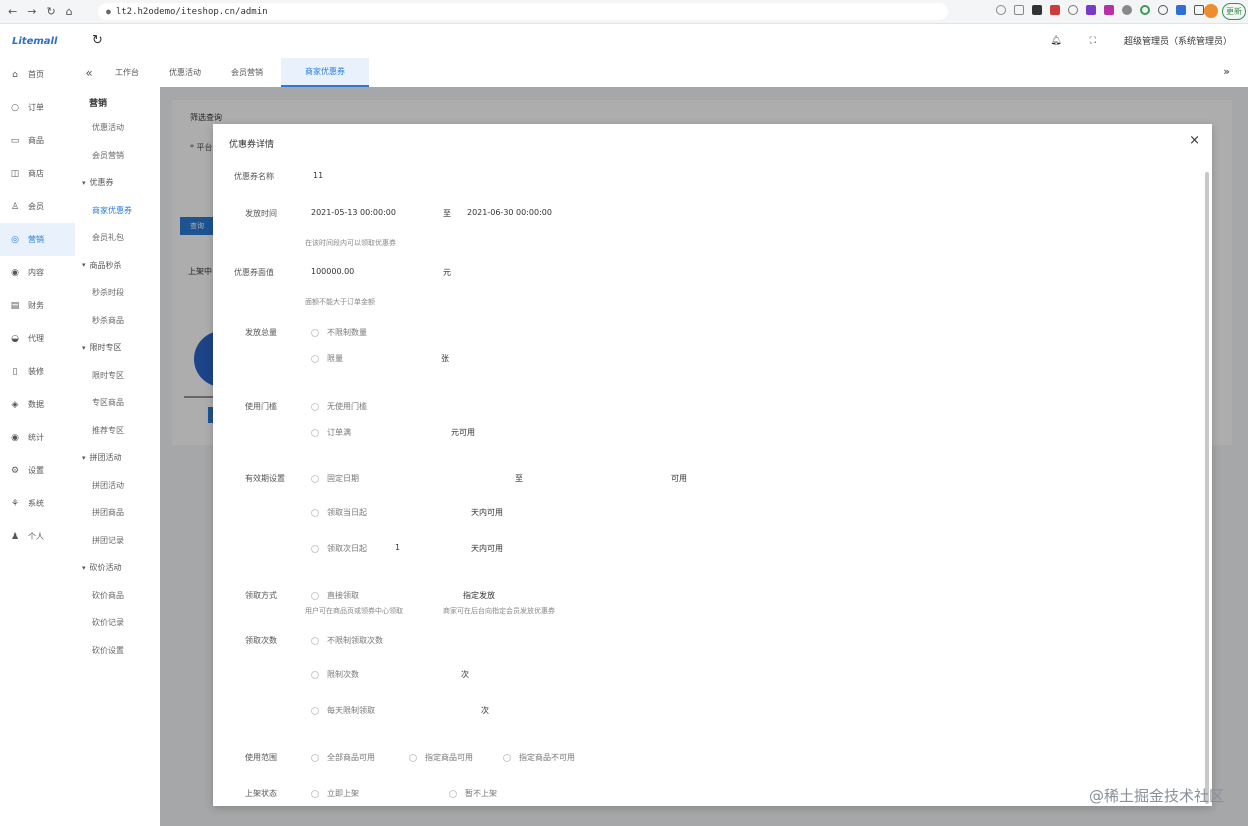  What do you see at coordinates (117, 321) in the screenshot?
I see `subnav-item: 秒杀商品` at bounding box center [117, 321].